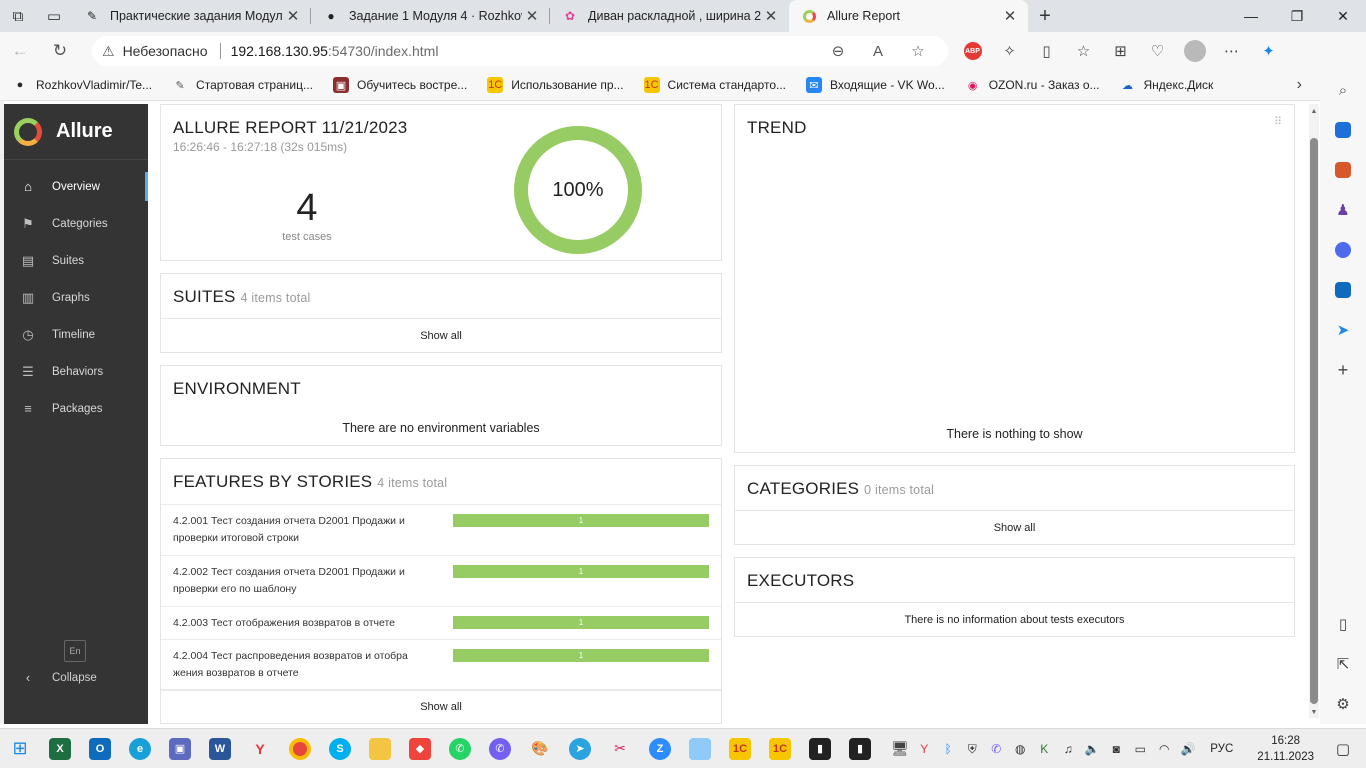  I want to click on browser-tab-2: ● Задание 1 Модуля 4 · RozhkovV ✕, so click(430, 16).